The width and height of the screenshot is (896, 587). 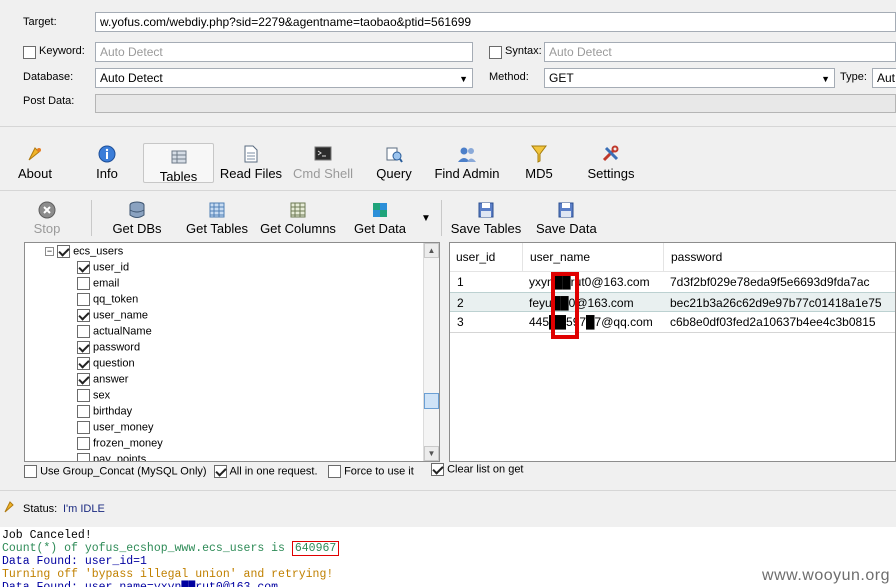 I want to click on grid-header-password: password, so click(x=780, y=257).